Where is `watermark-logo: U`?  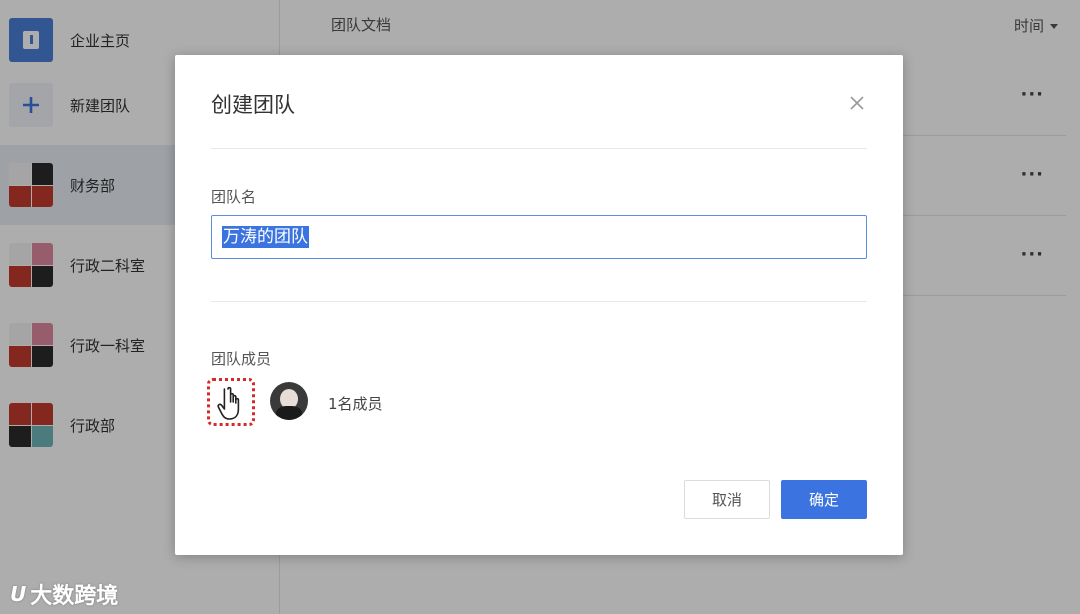
watermark-logo: U is located at coordinates (18, 594).